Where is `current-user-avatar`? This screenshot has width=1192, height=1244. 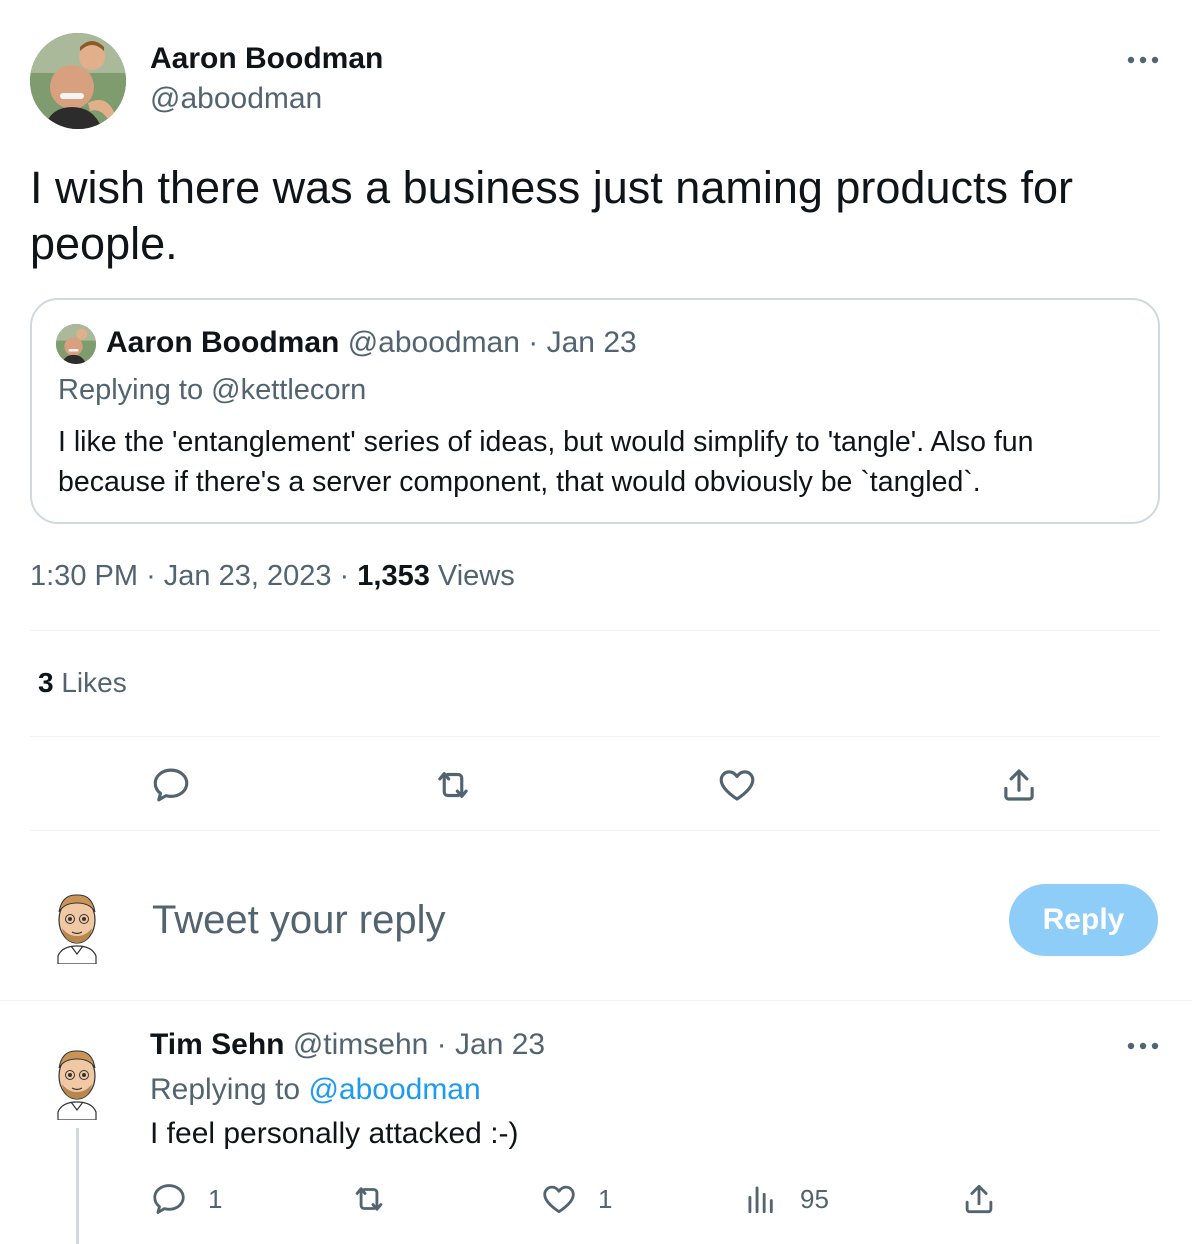 current-user-avatar is located at coordinates (77, 927).